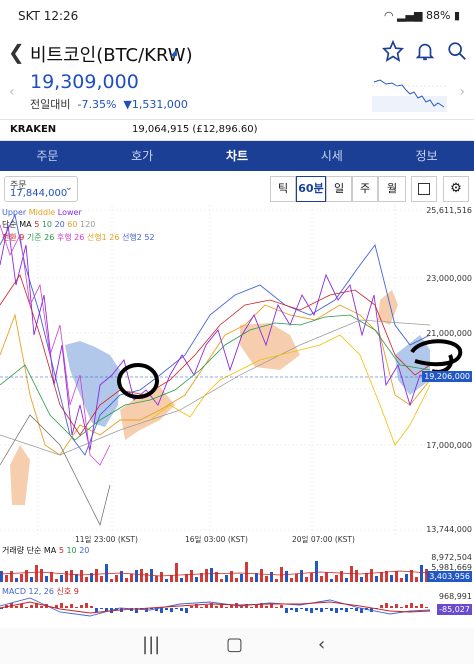 Image resolution: width=474 pixels, height=664 pixels. What do you see at coordinates (388, 15) in the screenshot?
I see `wifi-icon: ◠` at bounding box center [388, 15].